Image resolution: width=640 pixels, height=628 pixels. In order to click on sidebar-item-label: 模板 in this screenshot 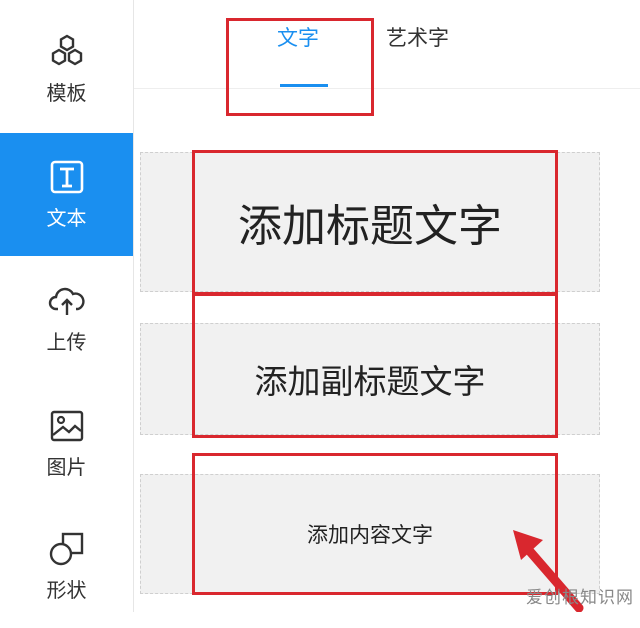, I will do `click(66, 93)`.